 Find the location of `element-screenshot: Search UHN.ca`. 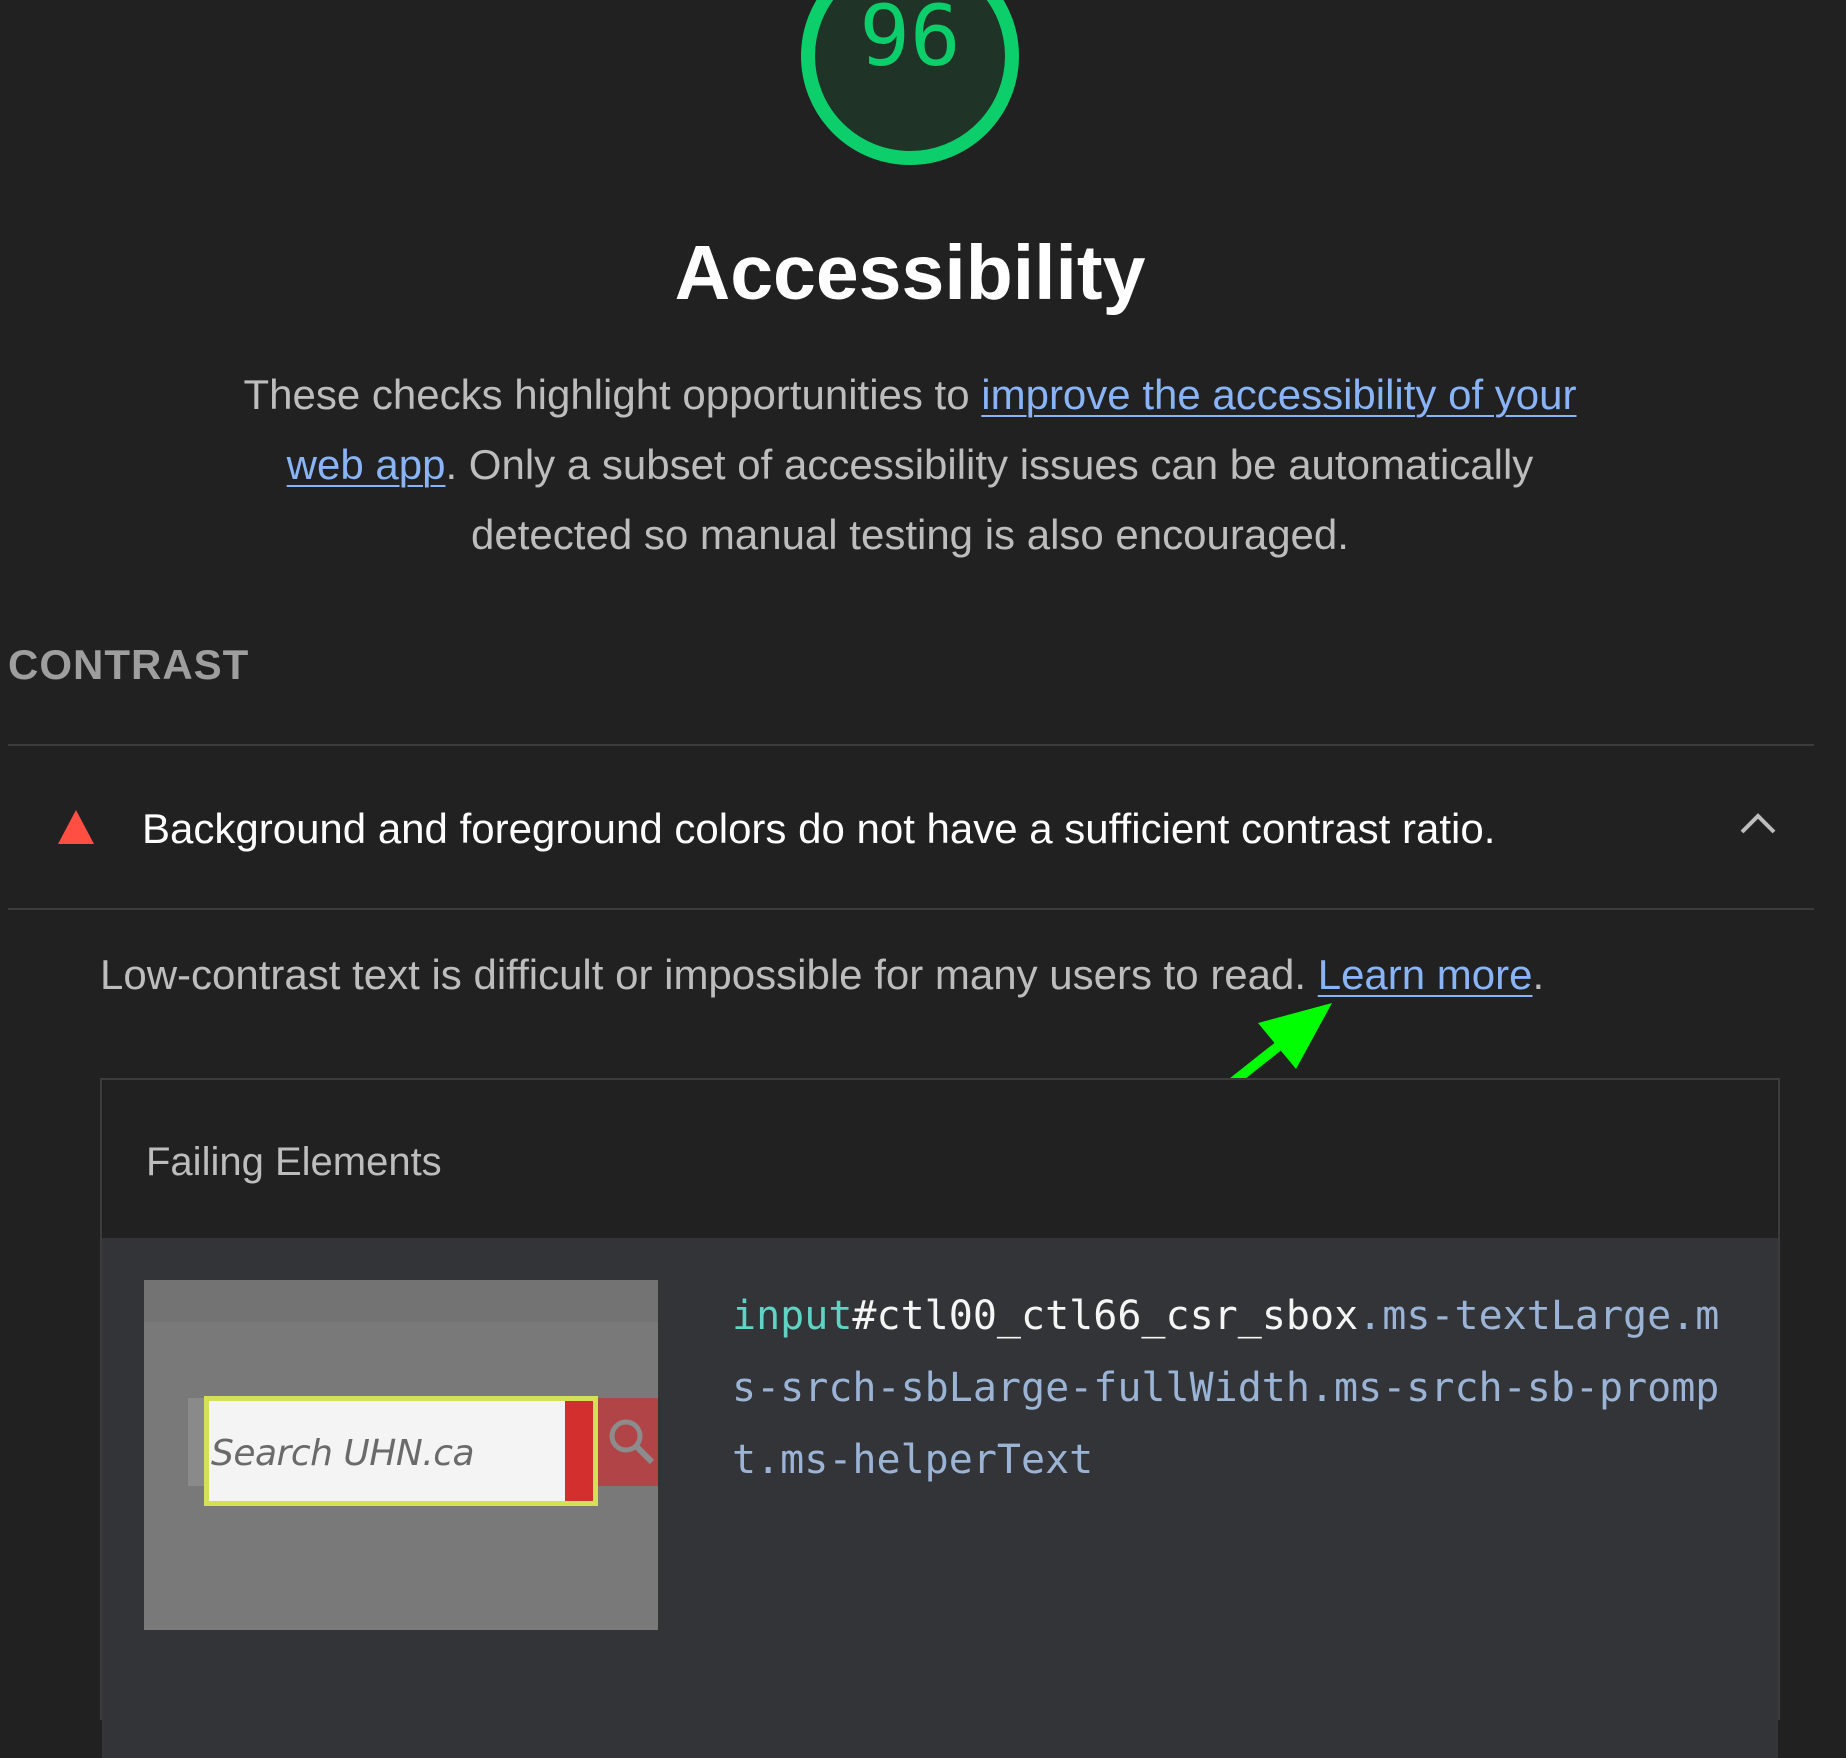

element-screenshot: Search UHN.ca is located at coordinates (401, 1455).